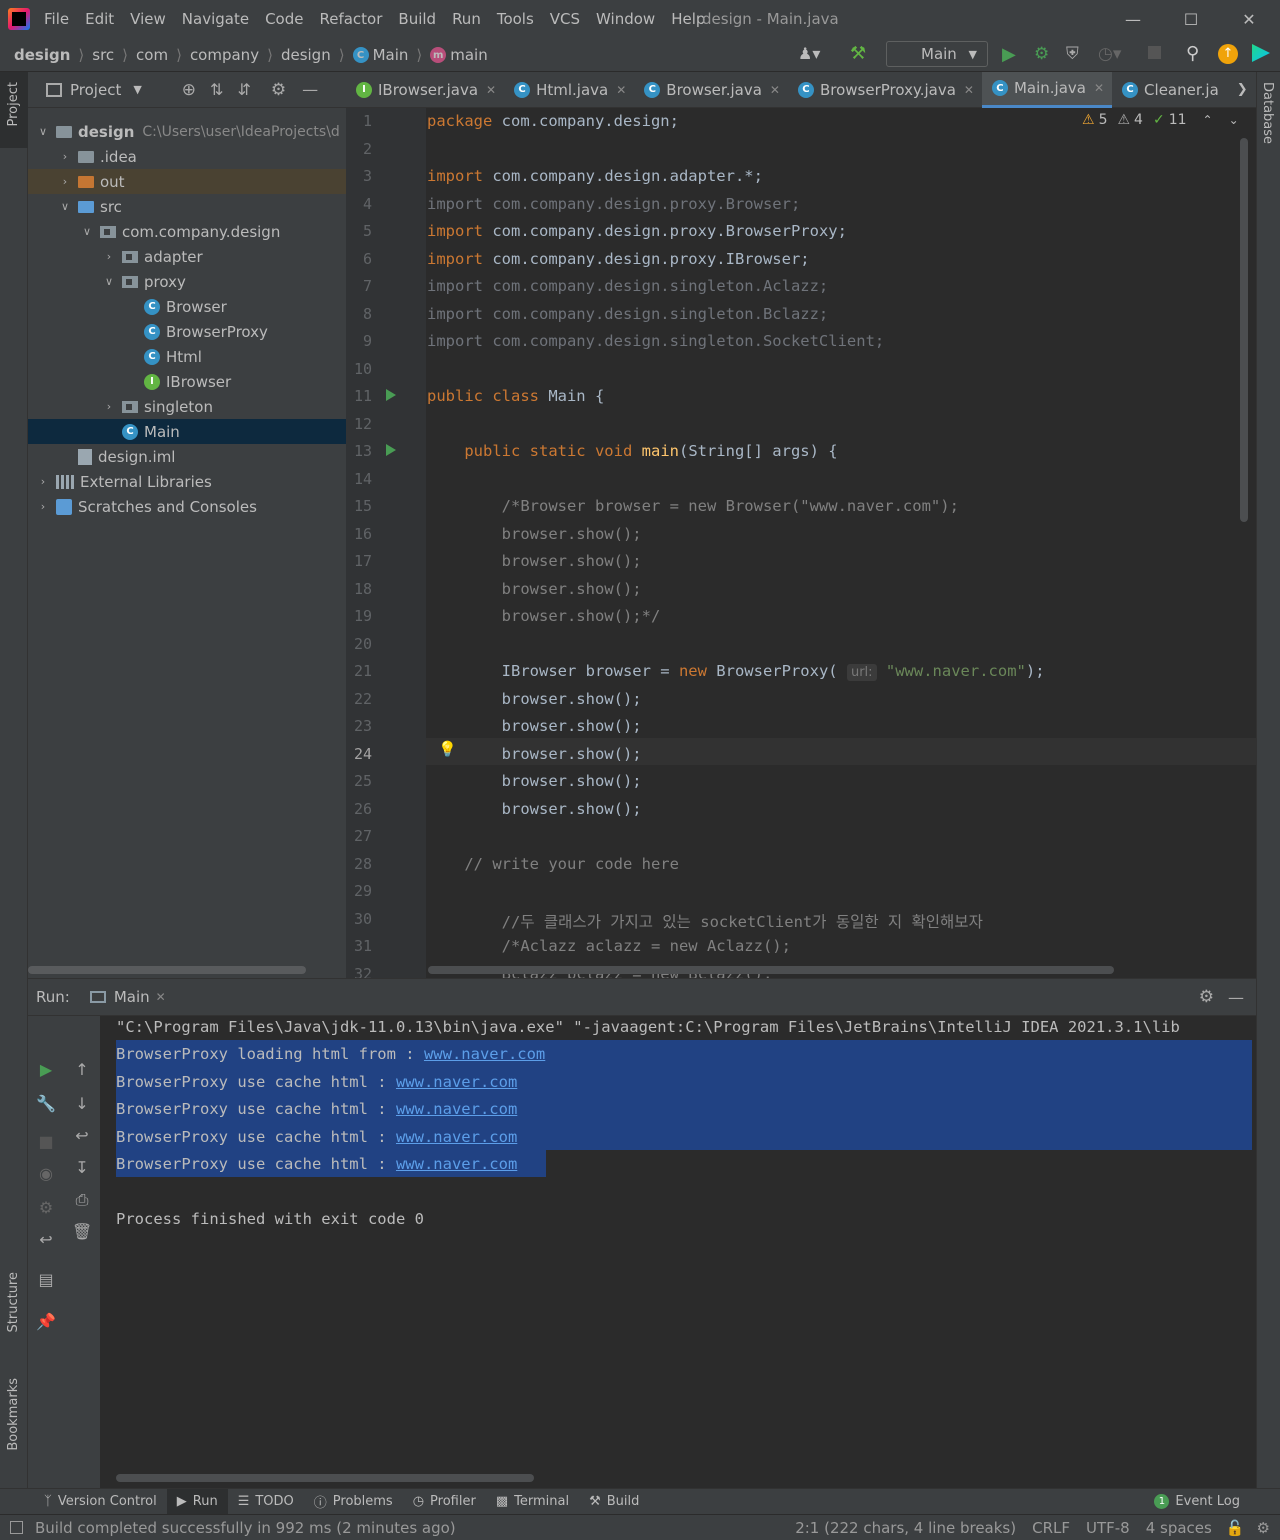 This screenshot has width=1280, height=1540. Describe the element at coordinates (46, 1070) in the screenshot. I see `rerun-icon: ▶` at that location.